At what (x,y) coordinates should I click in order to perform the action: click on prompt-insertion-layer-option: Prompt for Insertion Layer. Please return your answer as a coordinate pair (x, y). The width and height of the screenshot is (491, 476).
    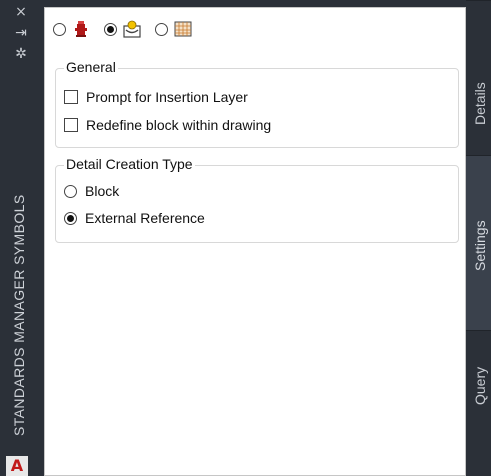
    Looking at the image, I should click on (156, 97).